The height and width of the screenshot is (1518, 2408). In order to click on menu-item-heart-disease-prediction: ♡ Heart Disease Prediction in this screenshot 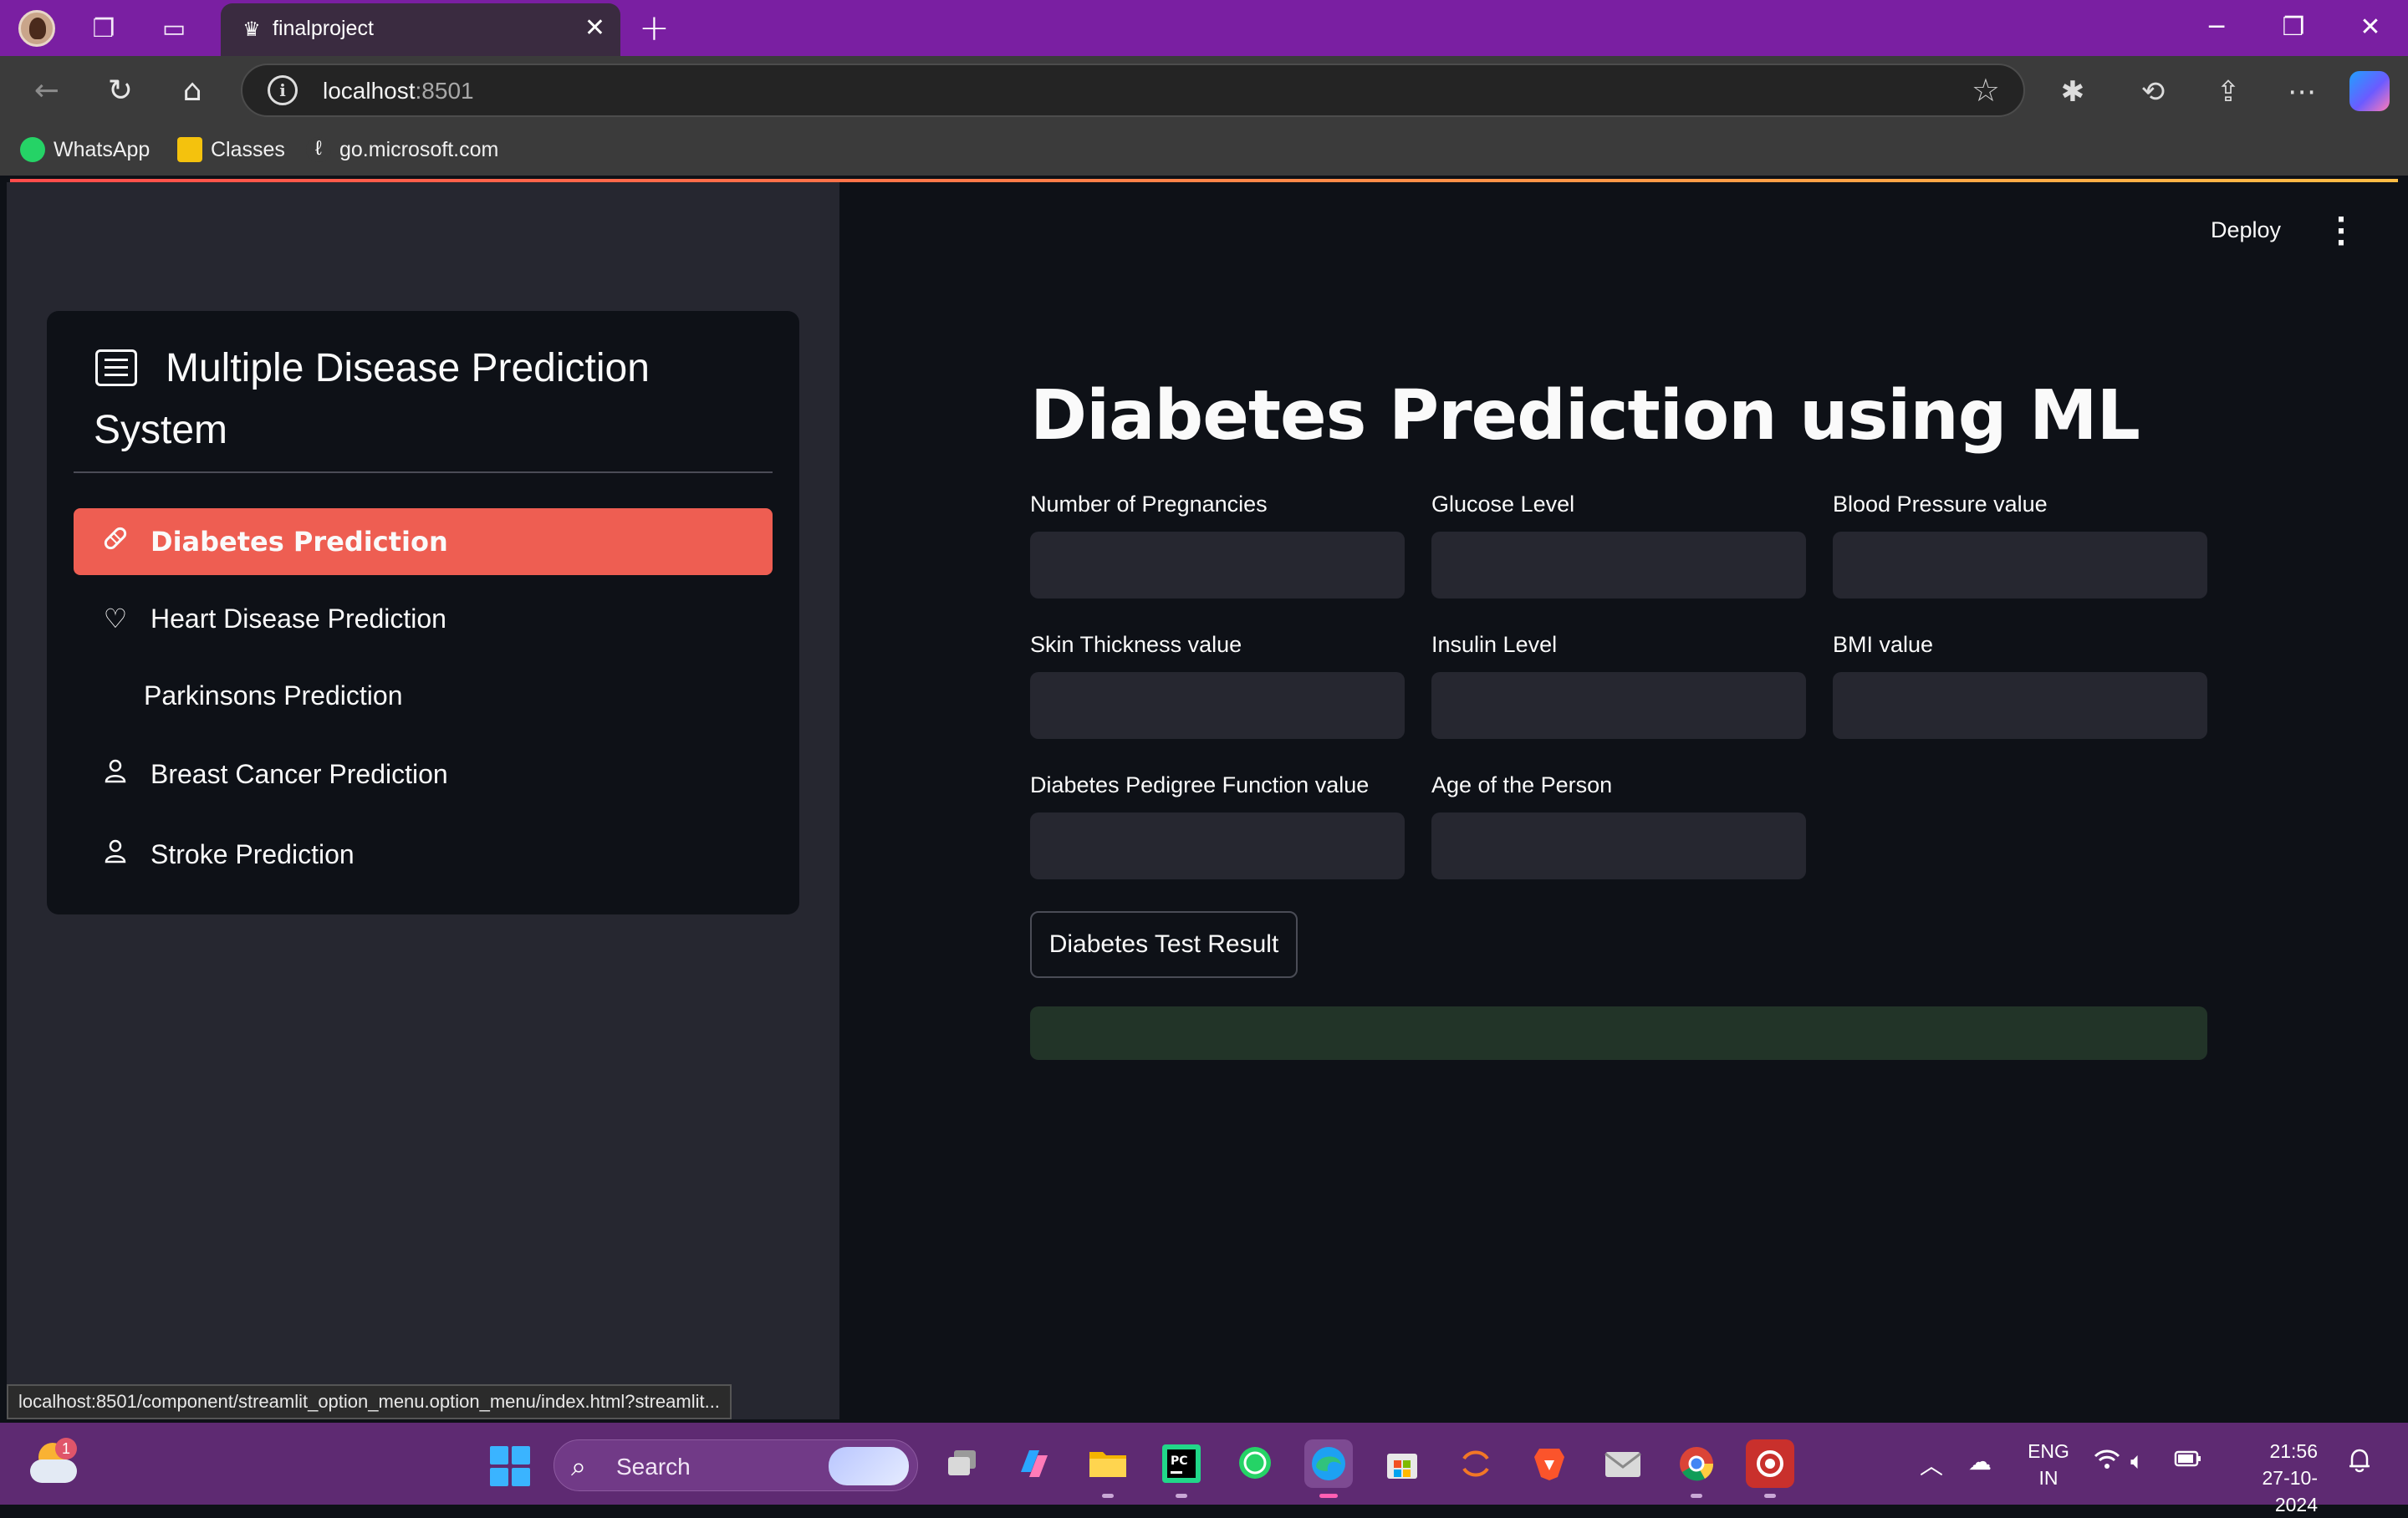, I will do `click(424, 618)`.